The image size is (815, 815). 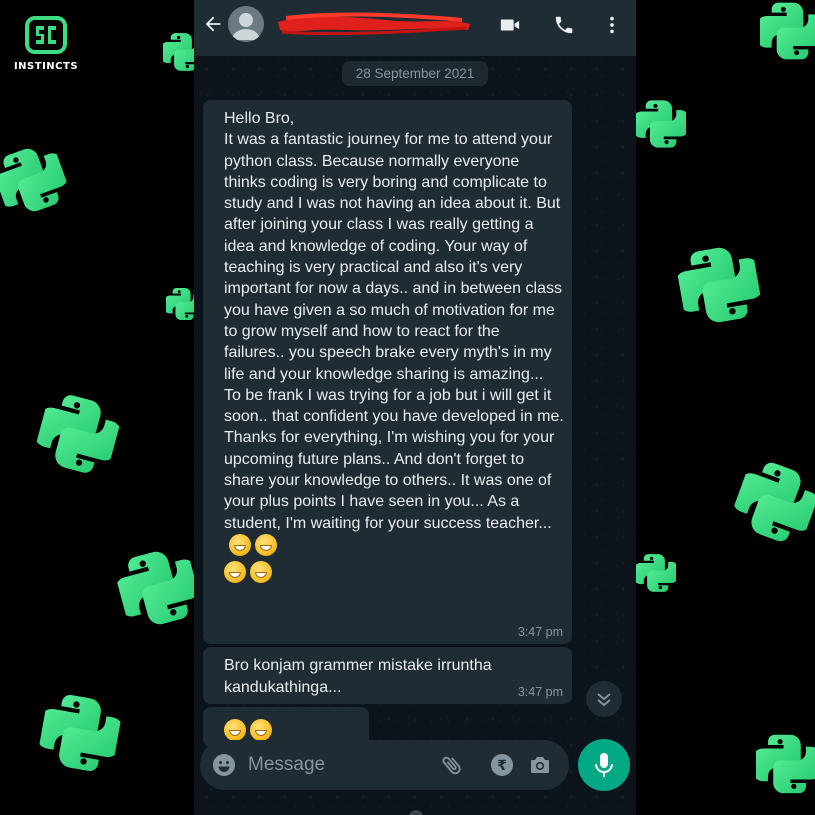 What do you see at coordinates (415, 73) in the screenshot?
I see `date-separator: 28 September 2021` at bounding box center [415, 73].